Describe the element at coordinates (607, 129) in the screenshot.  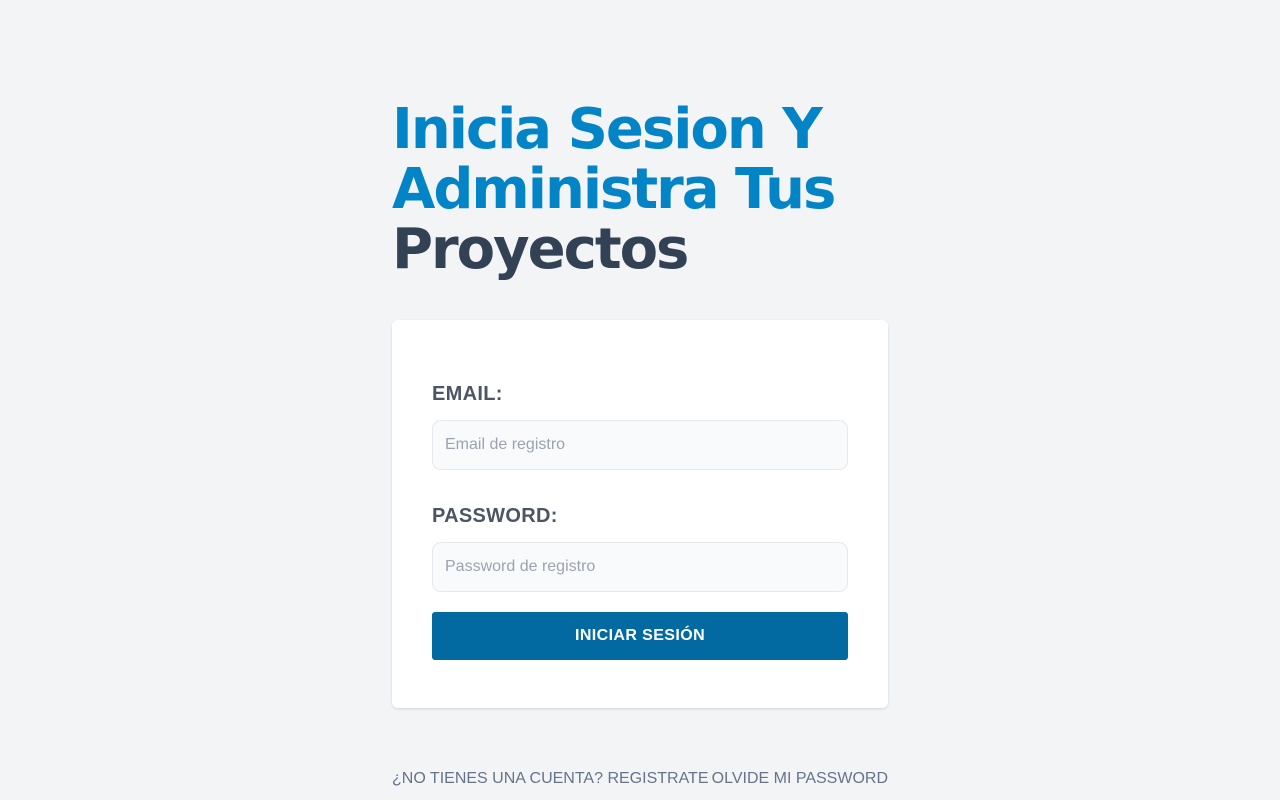
I see `title-line-1: Inicia Sesion Y` at that location.